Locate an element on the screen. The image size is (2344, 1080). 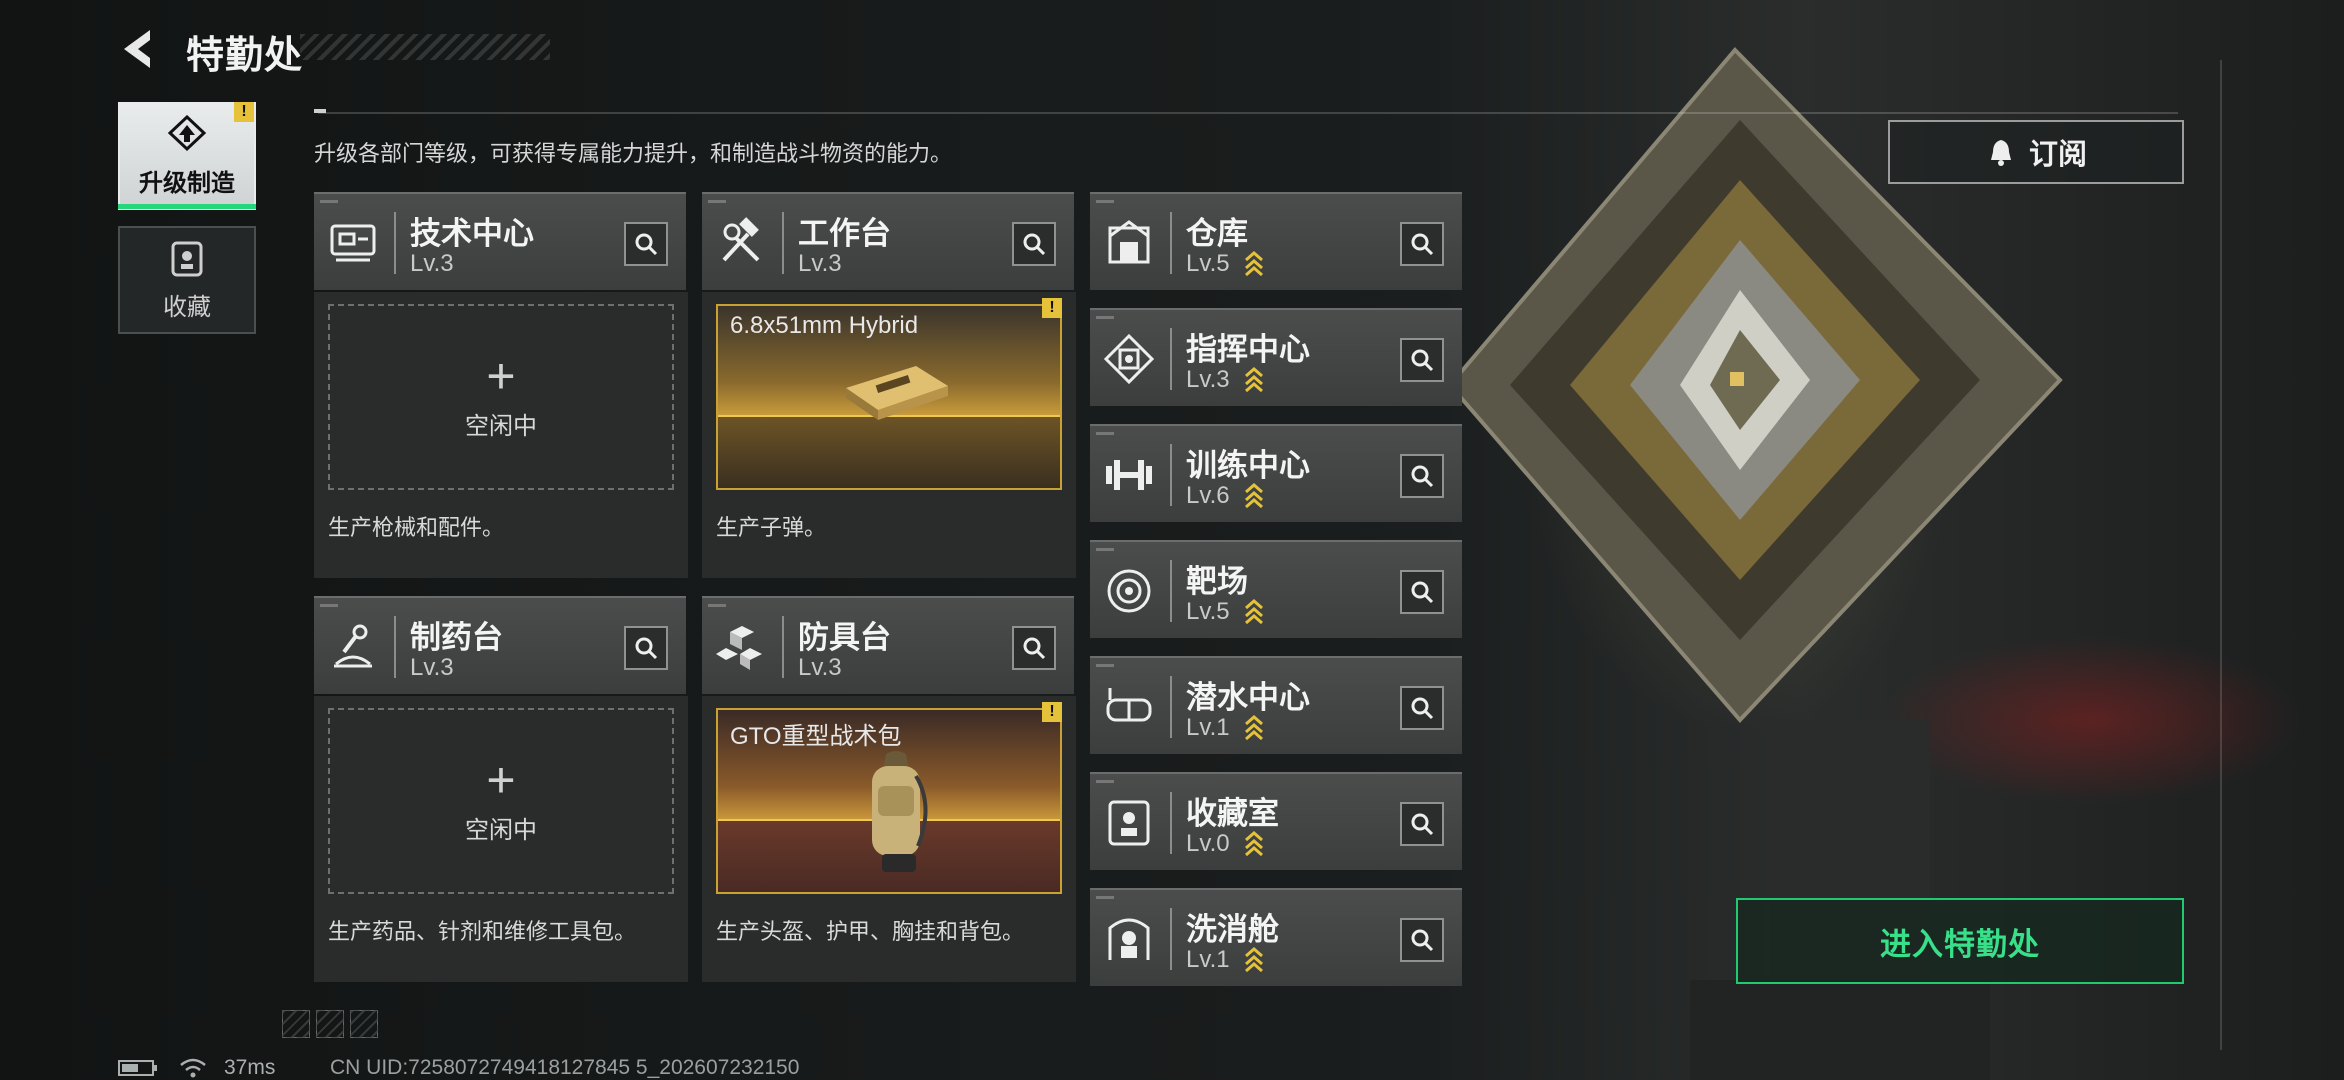
page-title: 特勤处 is located at coordinates (245, 56).